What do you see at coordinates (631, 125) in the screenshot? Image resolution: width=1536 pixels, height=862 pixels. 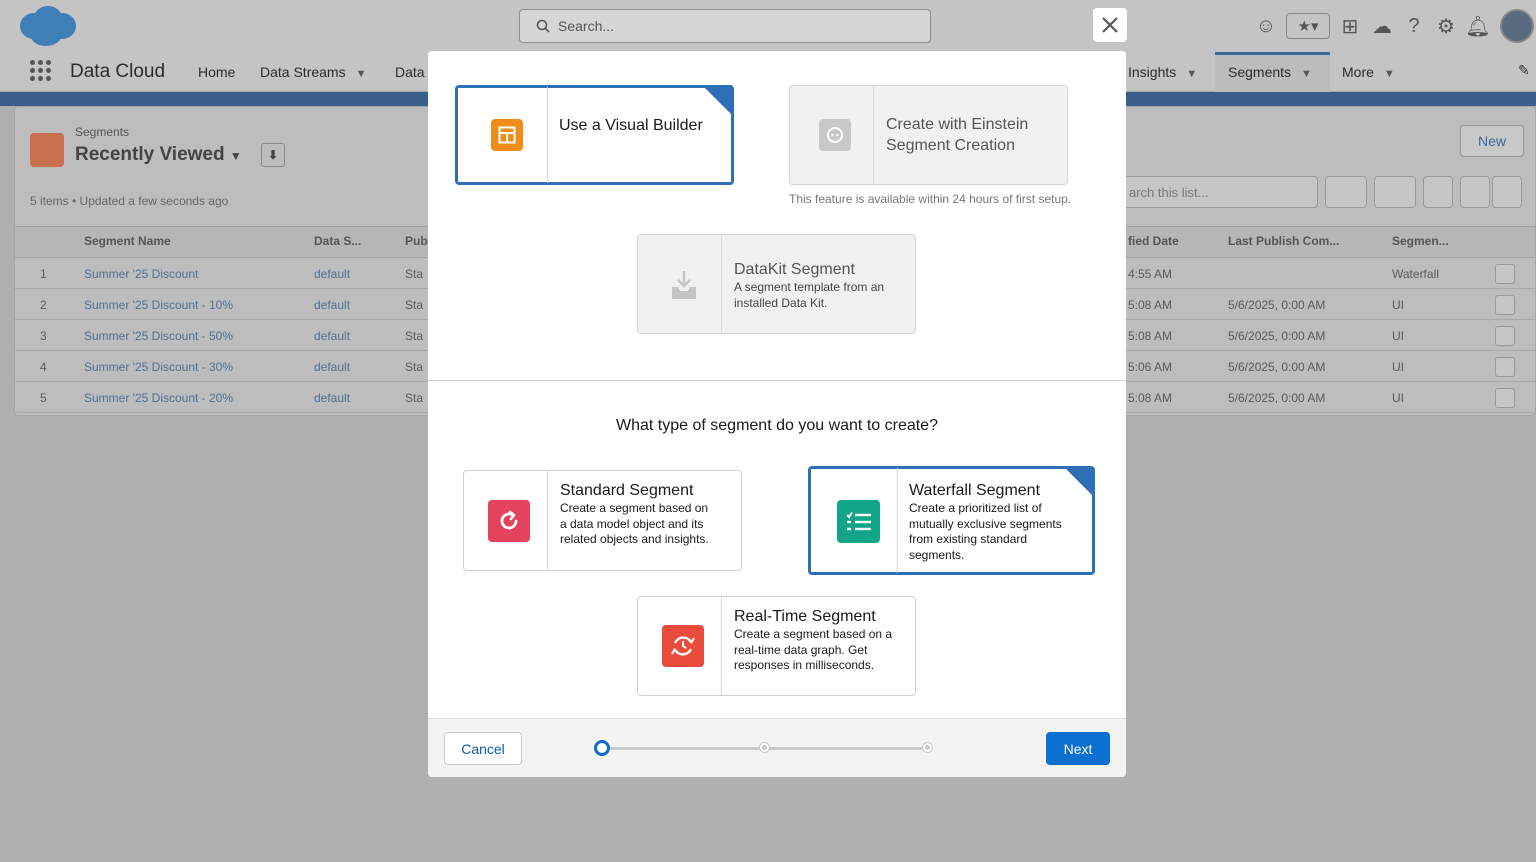 I see `visual-builder-title: Use a Visual Builder` at bounding box center [631, 125].